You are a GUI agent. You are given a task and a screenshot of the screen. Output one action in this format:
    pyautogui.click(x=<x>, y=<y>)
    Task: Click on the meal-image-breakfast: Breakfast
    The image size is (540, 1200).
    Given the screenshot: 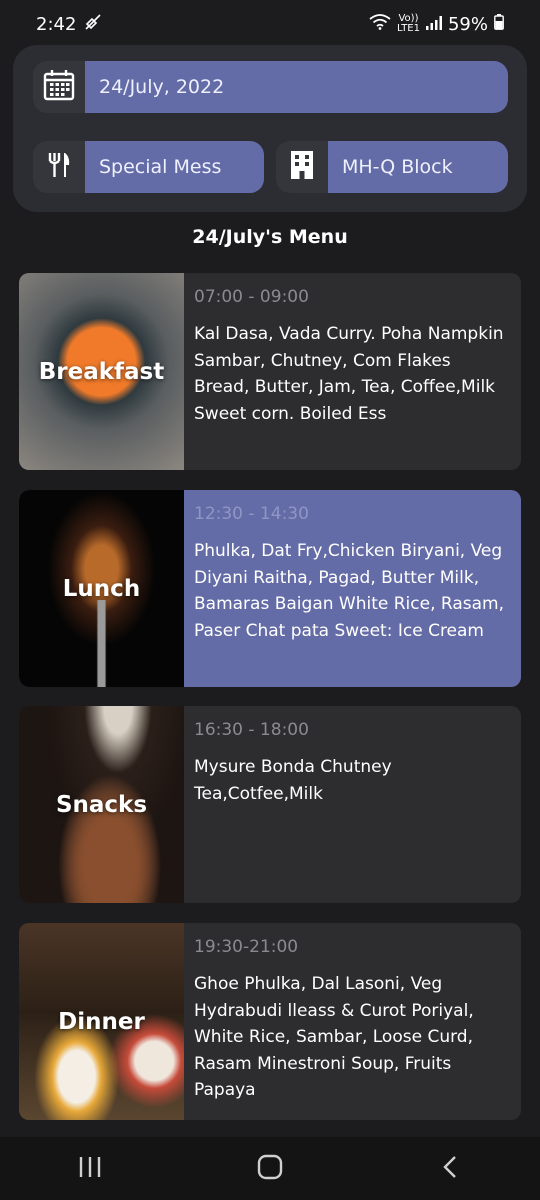 What is the action you would take?
    pyautogui.click(x=101, y=371)
    